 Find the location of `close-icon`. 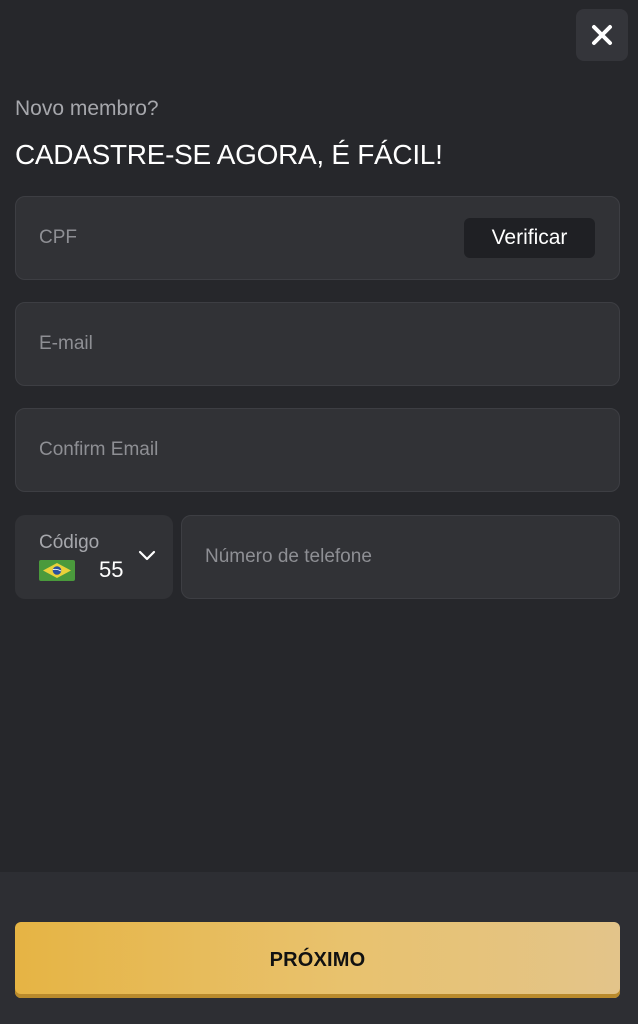

close-icon is located at coordinates (602, 35).